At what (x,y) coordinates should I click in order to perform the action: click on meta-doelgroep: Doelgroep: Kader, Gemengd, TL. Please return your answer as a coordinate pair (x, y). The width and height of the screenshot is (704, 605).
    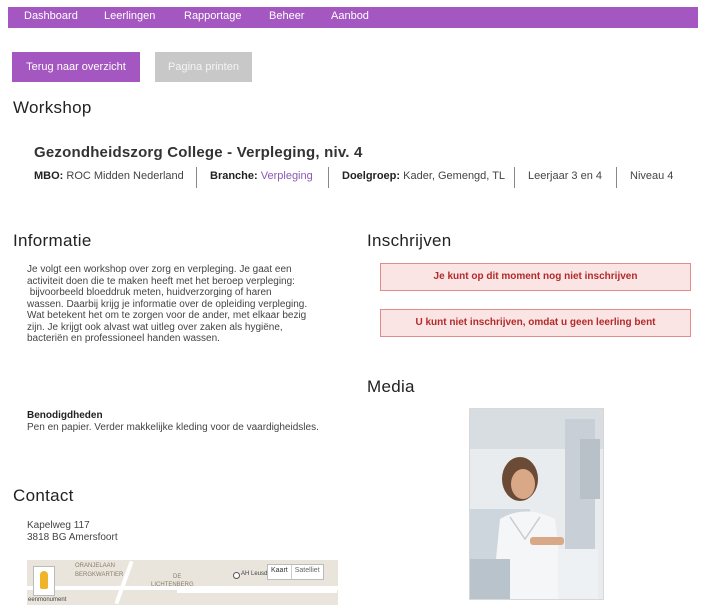
    Looking at the image, I should click on (423, 176).